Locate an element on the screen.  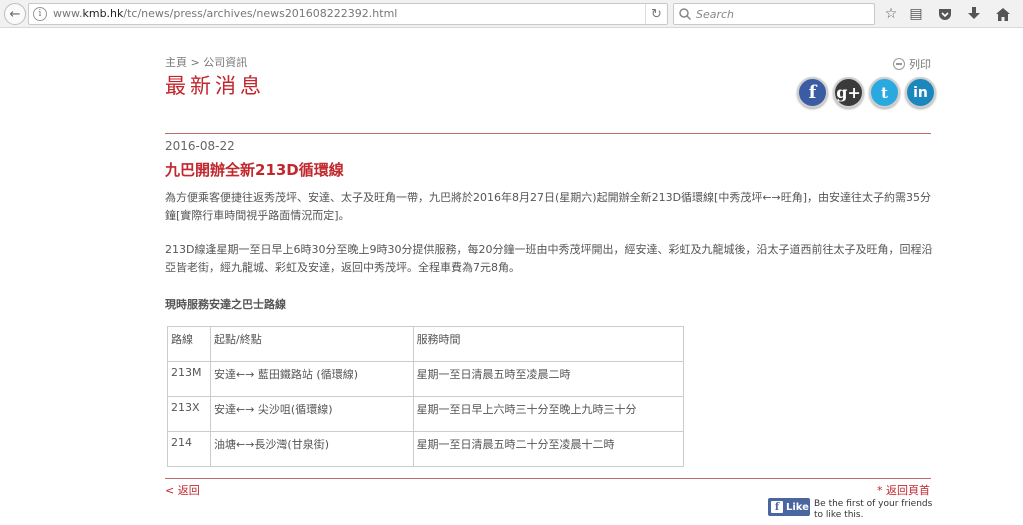
table-header-cell: 起點/終點 is located at coordinates (311, 344).